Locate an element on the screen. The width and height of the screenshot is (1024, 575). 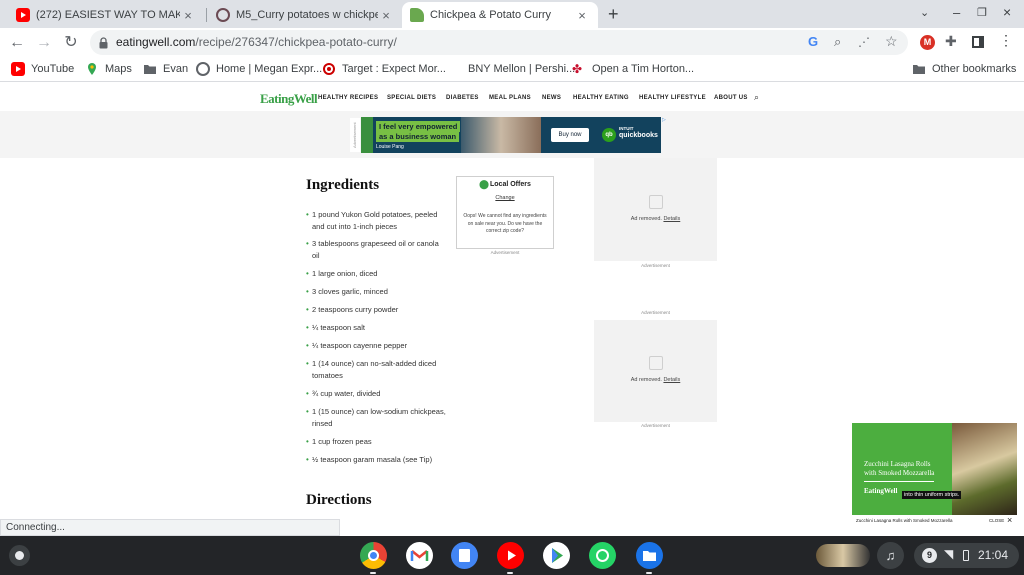
holding-space-thumbnails is located at coordinates (843, 555).